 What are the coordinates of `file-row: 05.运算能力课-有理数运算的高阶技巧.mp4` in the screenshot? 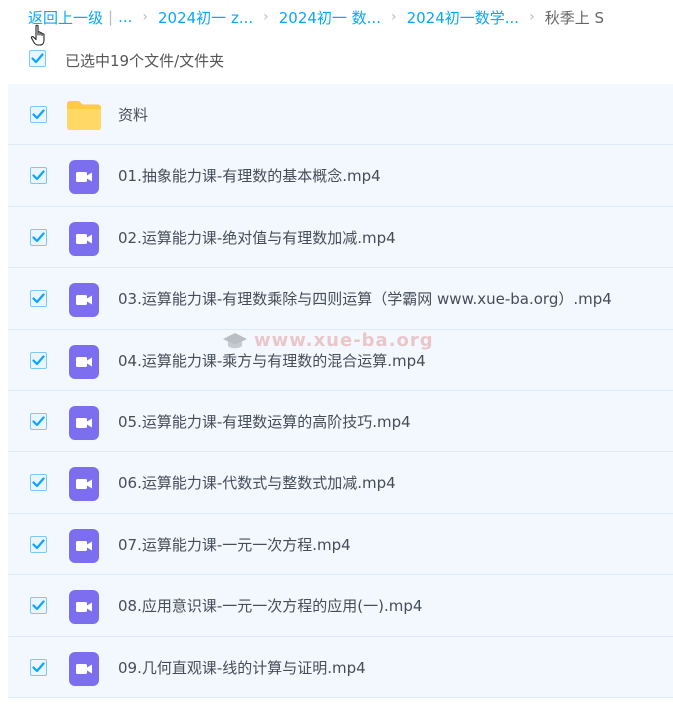 It's located at (340, 421).